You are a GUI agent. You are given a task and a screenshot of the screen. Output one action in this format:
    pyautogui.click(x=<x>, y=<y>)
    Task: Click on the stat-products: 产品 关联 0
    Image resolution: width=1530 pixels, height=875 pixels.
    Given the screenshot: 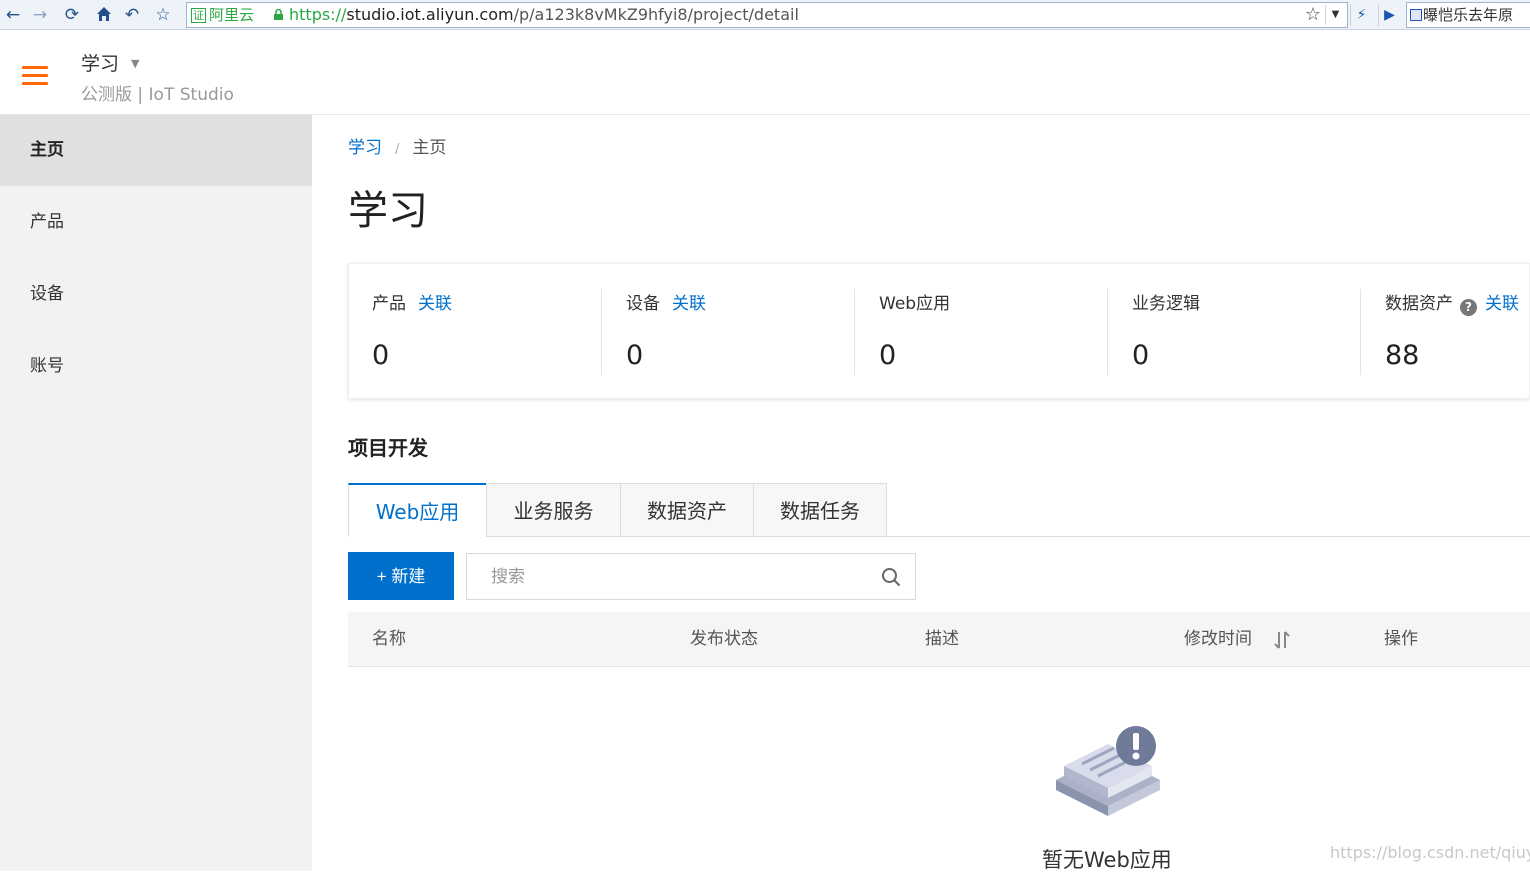 What is the action you would take?
    pyautogui.click(x=475, y=332)
    